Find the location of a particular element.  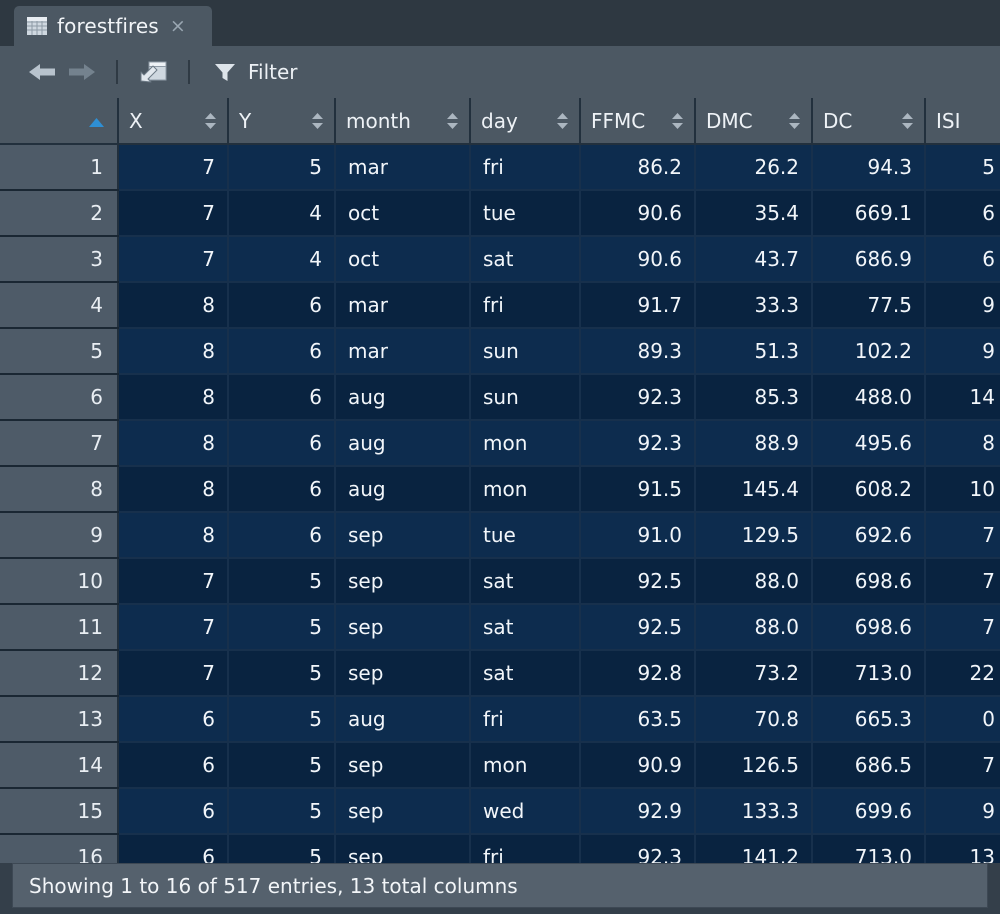

cell-day: sat is located at coordinates (525, 673).